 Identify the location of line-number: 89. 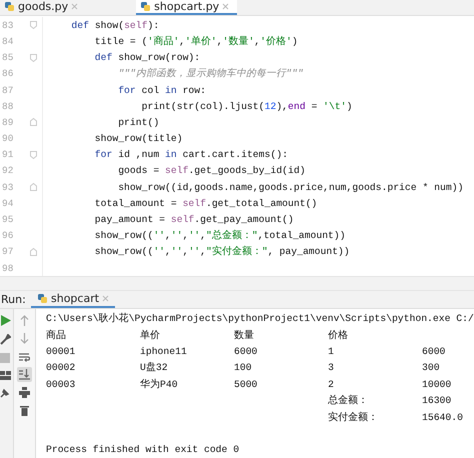
(7, 122).